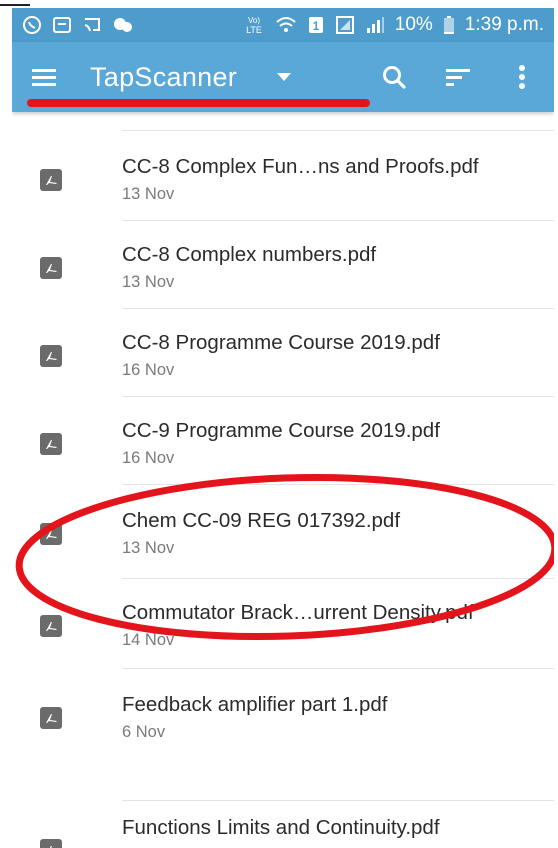 The height and width of the screenshot is (848, 558). What do you see at coordinates (413, 24) in the screenshot?
I see `battery-percent: 10%` at bounding box center [413, 24].